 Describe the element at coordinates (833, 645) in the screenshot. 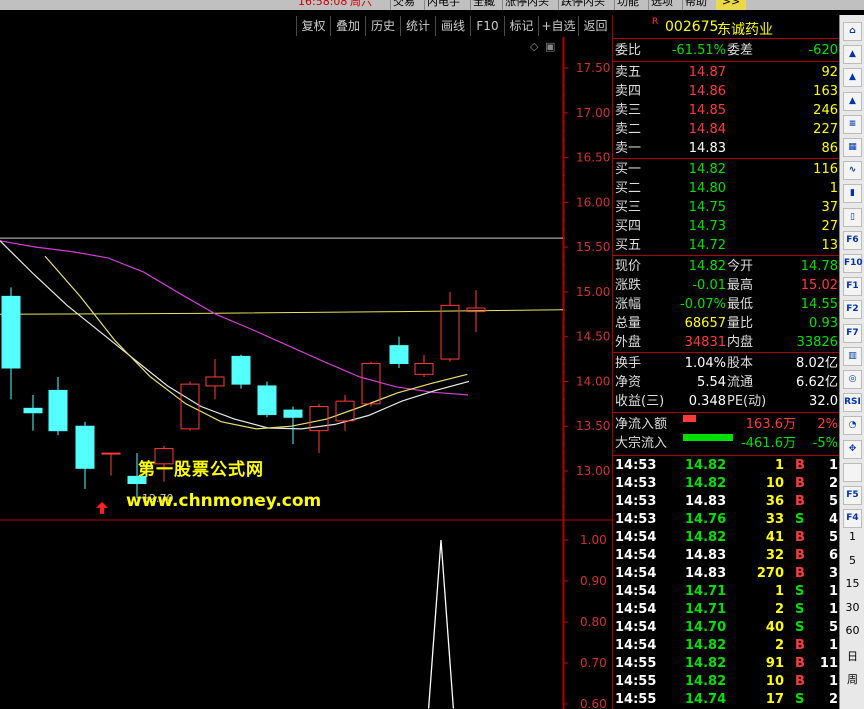

I see `tick-count: 1` at that location.